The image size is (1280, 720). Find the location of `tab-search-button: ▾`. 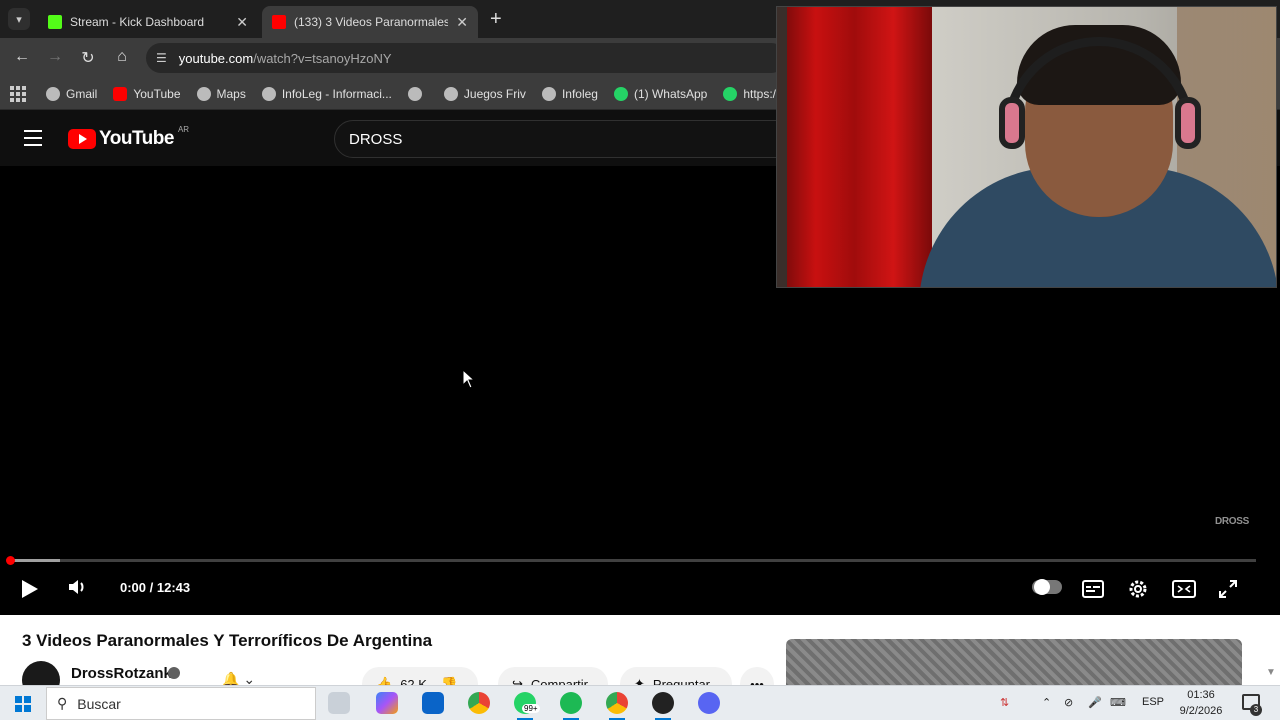

tab-search-button: ▾ is located at coordinates (19, 19).